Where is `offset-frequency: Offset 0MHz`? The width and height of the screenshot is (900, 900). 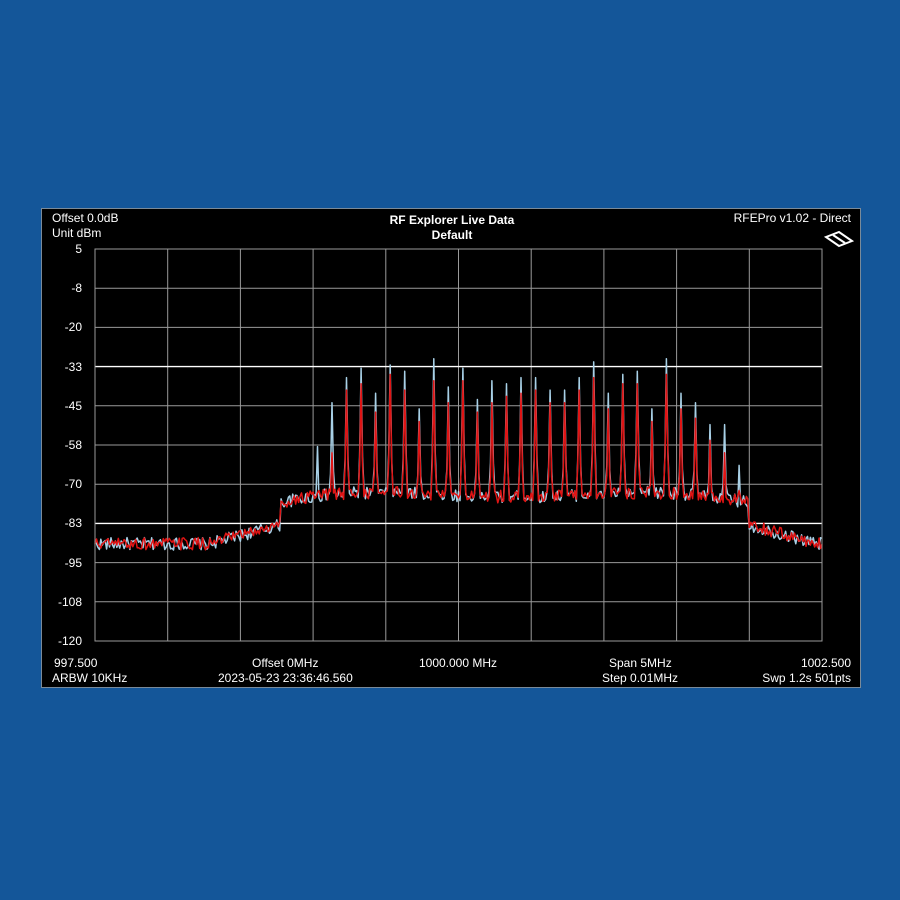 offset-frequency: Offset 0MHz is located at coordinates (285, 663).